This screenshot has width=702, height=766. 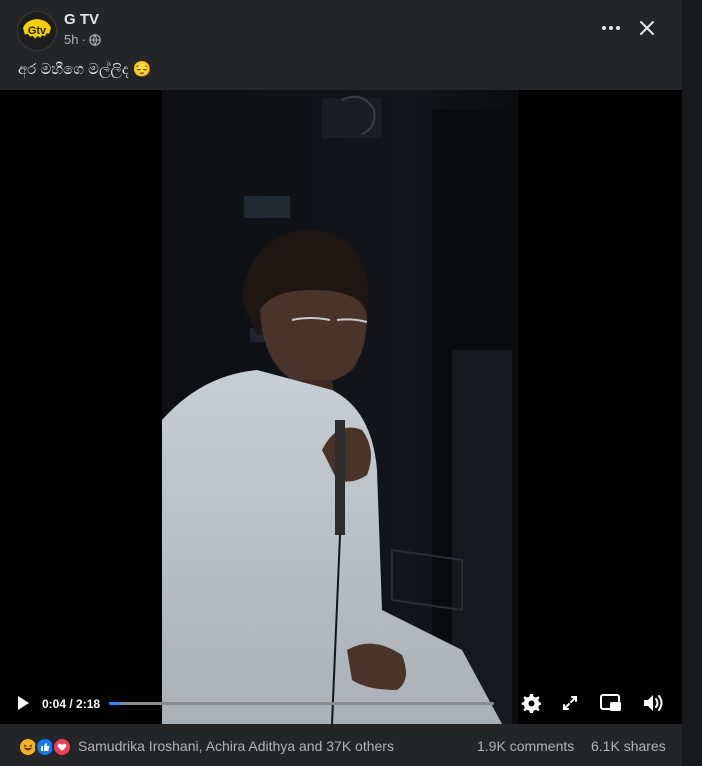 What do you see at coordinates (628, 746) in the screenshot?
I see `shares-count: 6.1K shares` at bounding box center [628, 746].